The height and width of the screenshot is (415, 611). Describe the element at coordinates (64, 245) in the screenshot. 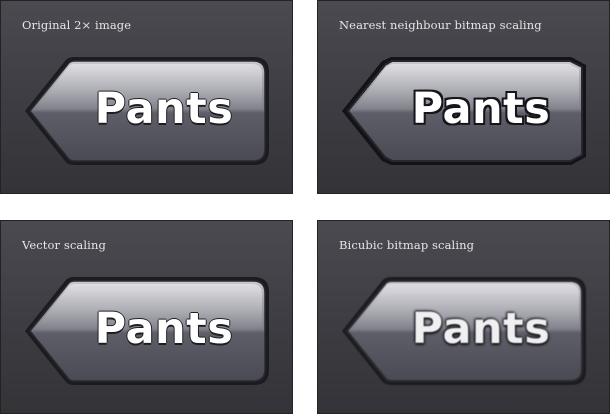

I see `panel-caption: Vector scaling` at that location.